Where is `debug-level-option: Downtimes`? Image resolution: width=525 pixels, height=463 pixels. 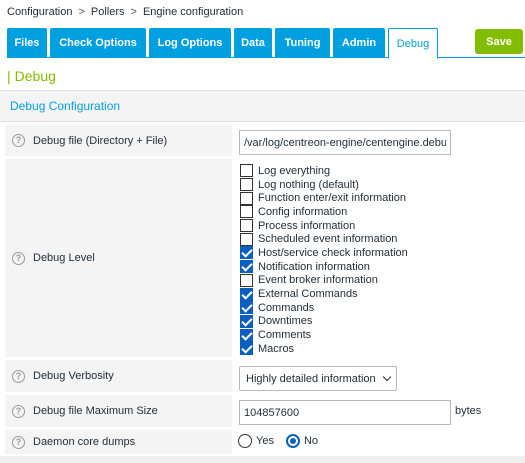
debug-level-option: Downtimes is located at coordinates (324, 321).